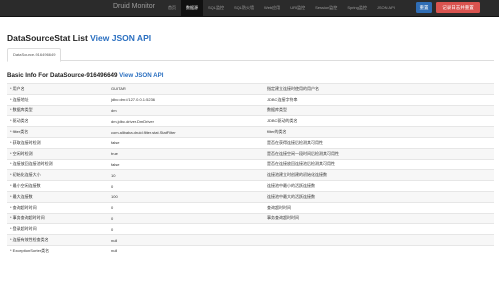 The width and height of the screenshot is (499, 285). I want to click on tab-divider, so click(250, 60).